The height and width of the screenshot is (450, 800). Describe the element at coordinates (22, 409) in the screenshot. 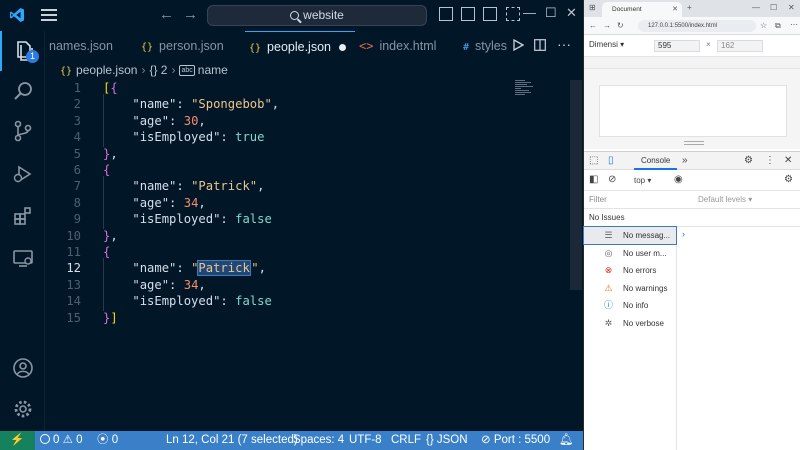

I see `manage-gear-icon` at that location.